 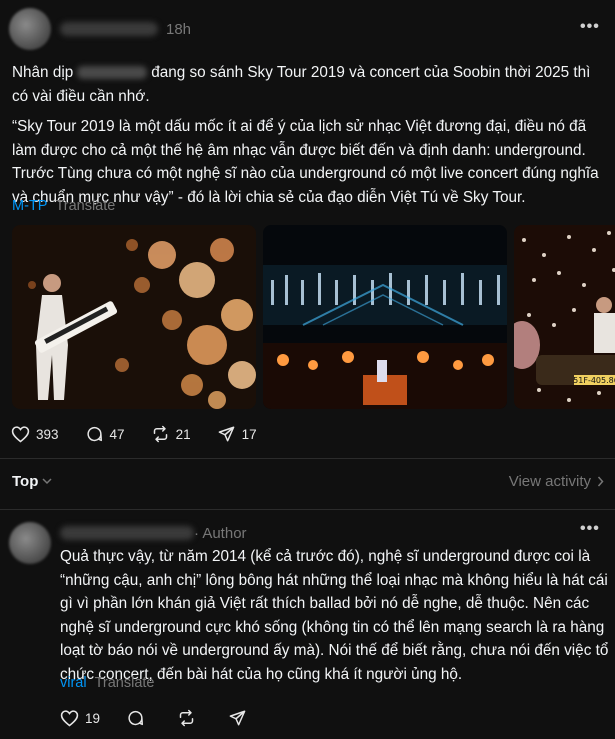 I want to click on avatar, so click(x=30, y=29).